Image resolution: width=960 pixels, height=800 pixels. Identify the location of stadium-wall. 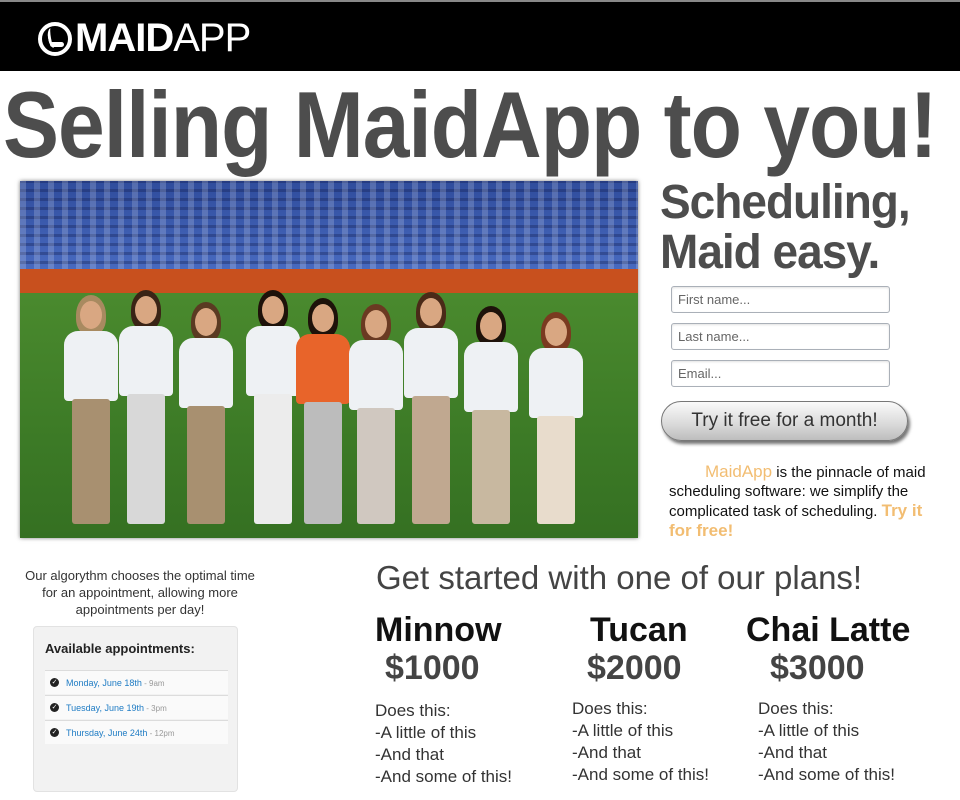
(329, 281).